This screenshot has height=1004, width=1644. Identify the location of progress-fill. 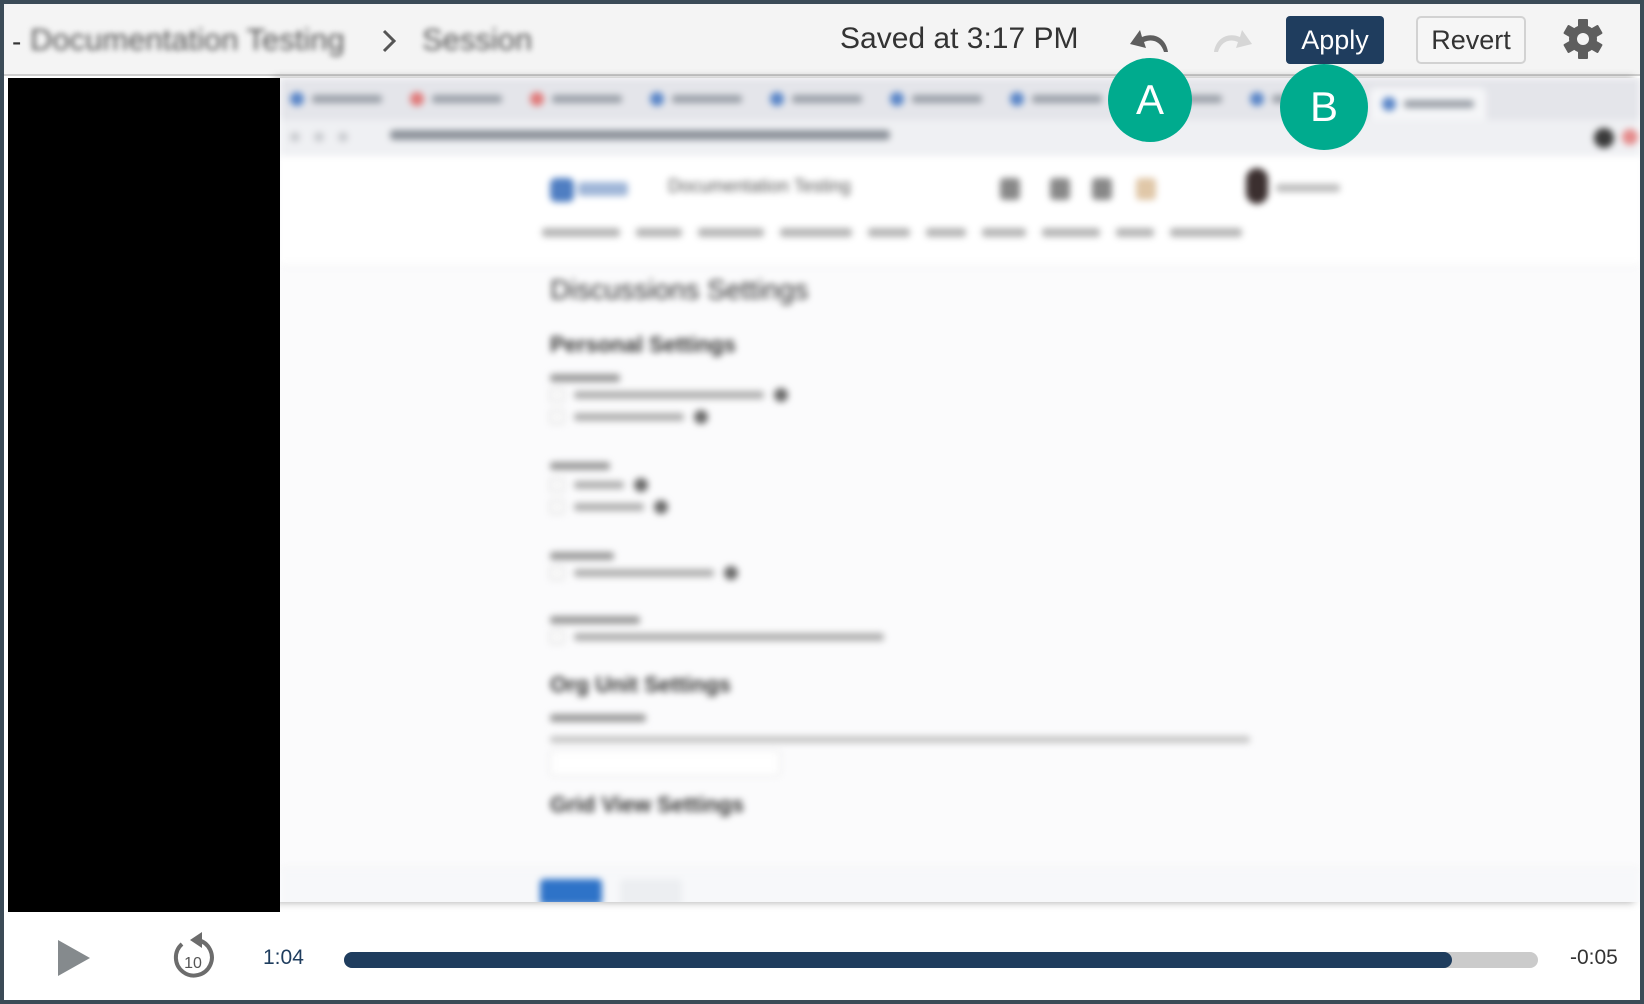
(898, 960).